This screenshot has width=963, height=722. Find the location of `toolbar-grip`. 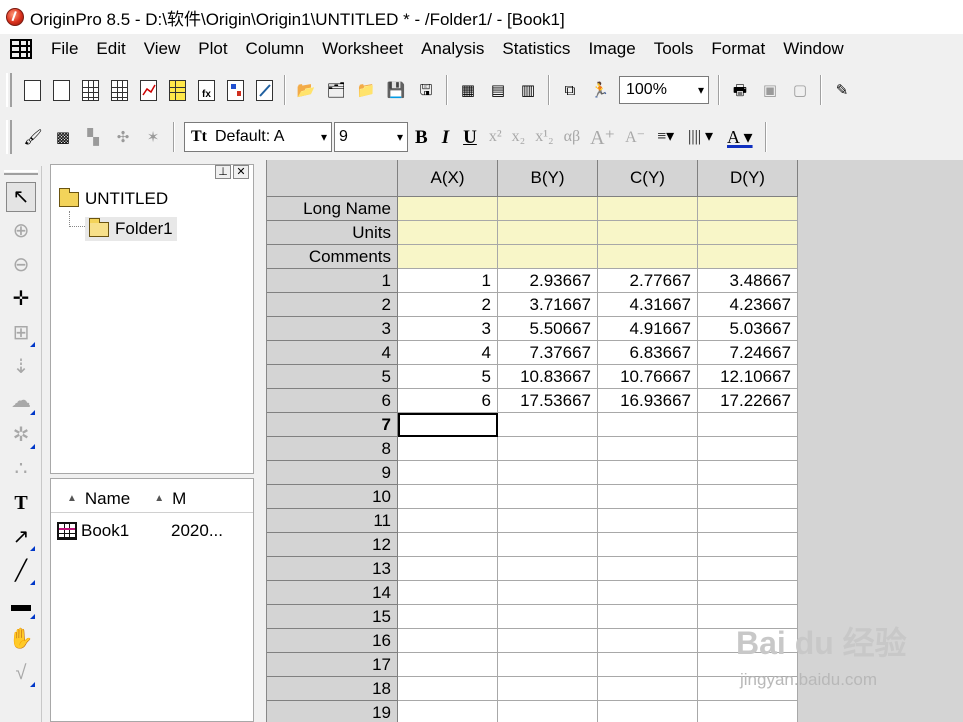

toolbar-grip is located at coordinates (9, 90).